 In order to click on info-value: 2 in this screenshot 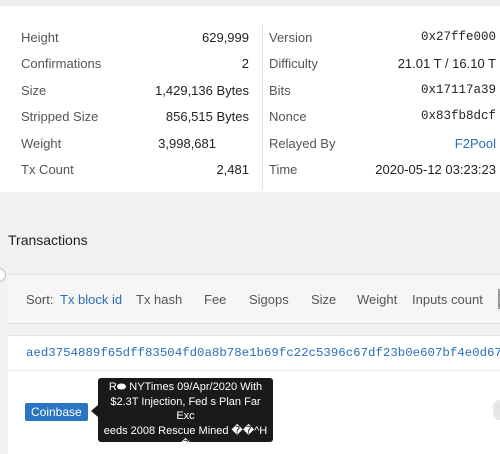, I will do `click(245, 63)`.